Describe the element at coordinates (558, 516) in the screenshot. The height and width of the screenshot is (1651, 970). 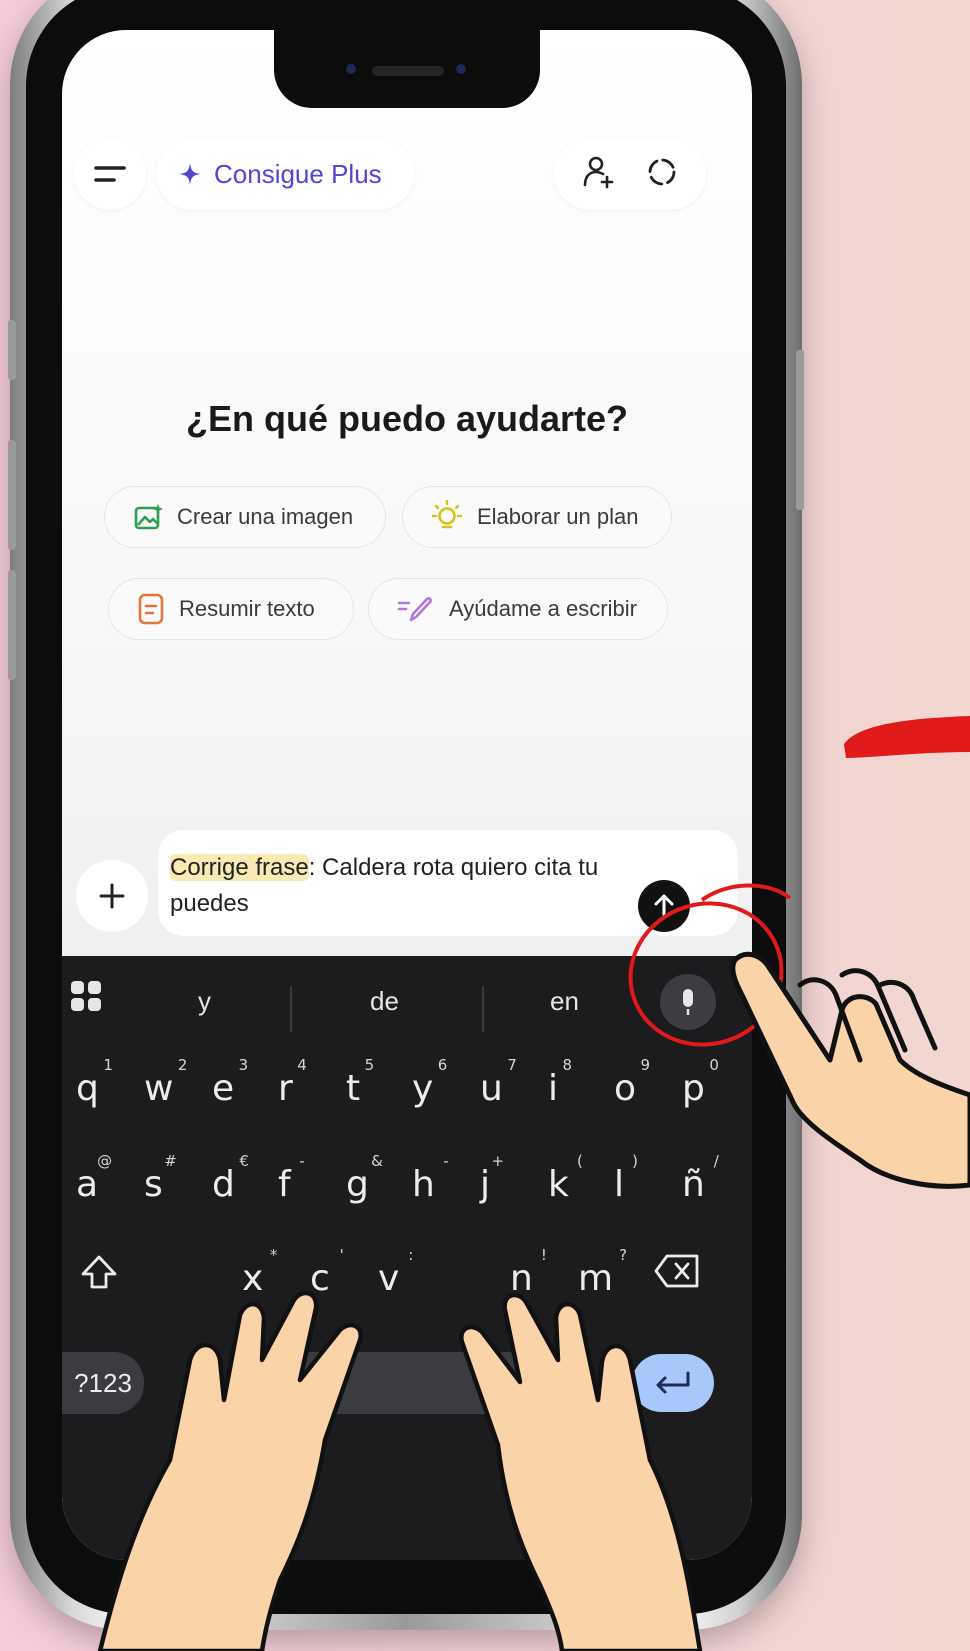
I see `suggestion-label: Elaborar un plan` at that location.